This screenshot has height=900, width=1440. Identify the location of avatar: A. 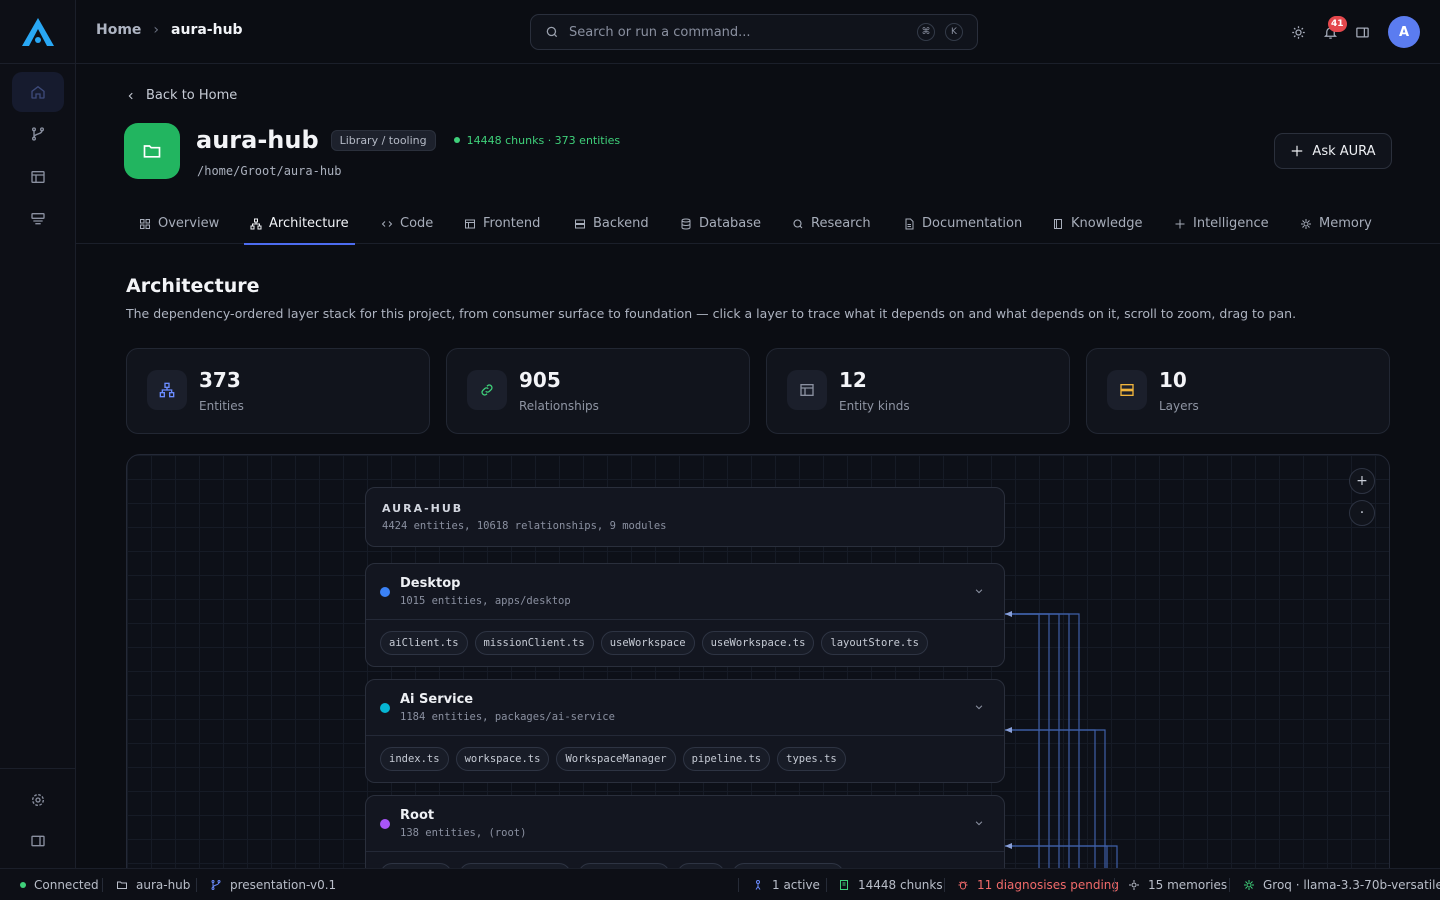
(1404, 32).